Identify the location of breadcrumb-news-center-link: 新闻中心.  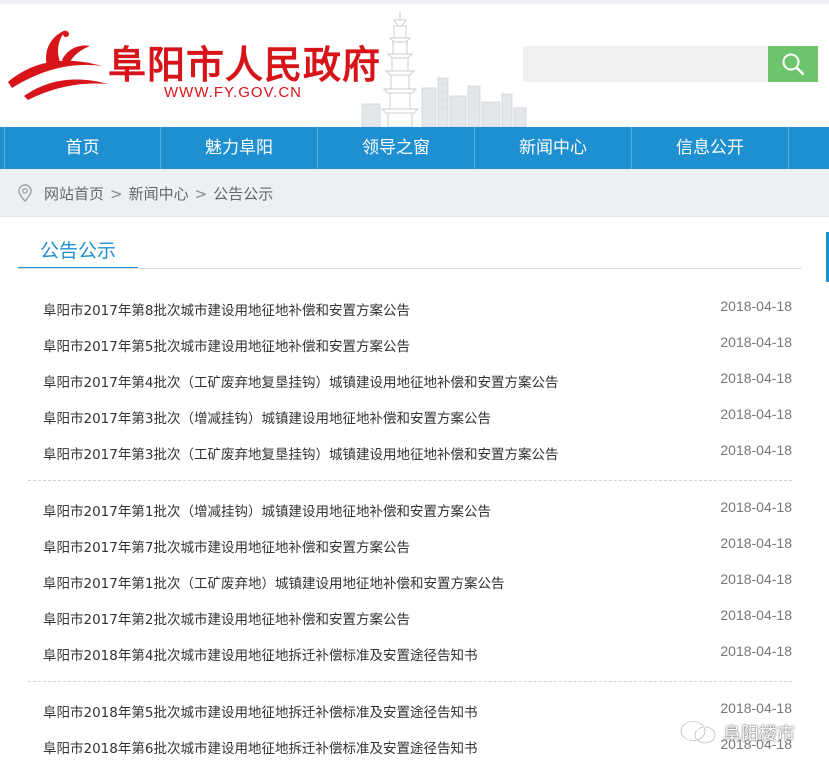
(159, 194).